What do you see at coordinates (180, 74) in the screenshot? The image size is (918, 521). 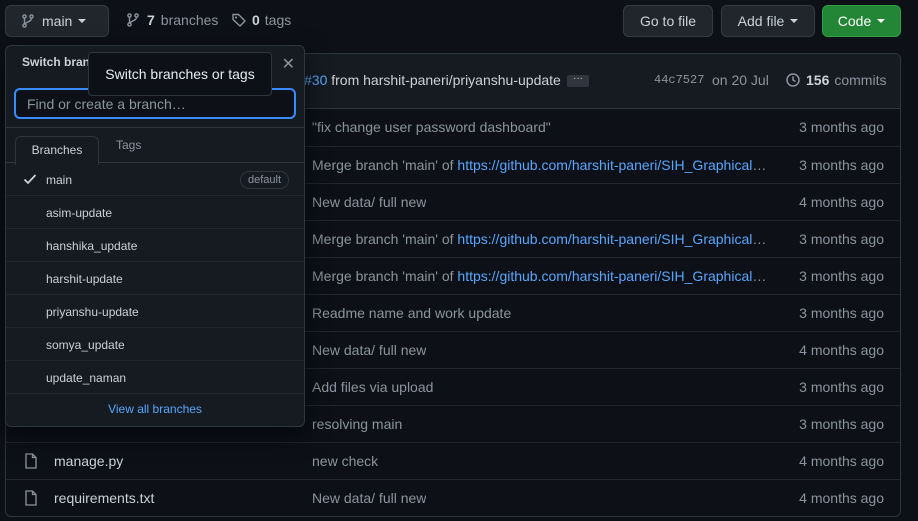 I see `tooltip: Switch branches or tags` at bounding box center [180, 74].